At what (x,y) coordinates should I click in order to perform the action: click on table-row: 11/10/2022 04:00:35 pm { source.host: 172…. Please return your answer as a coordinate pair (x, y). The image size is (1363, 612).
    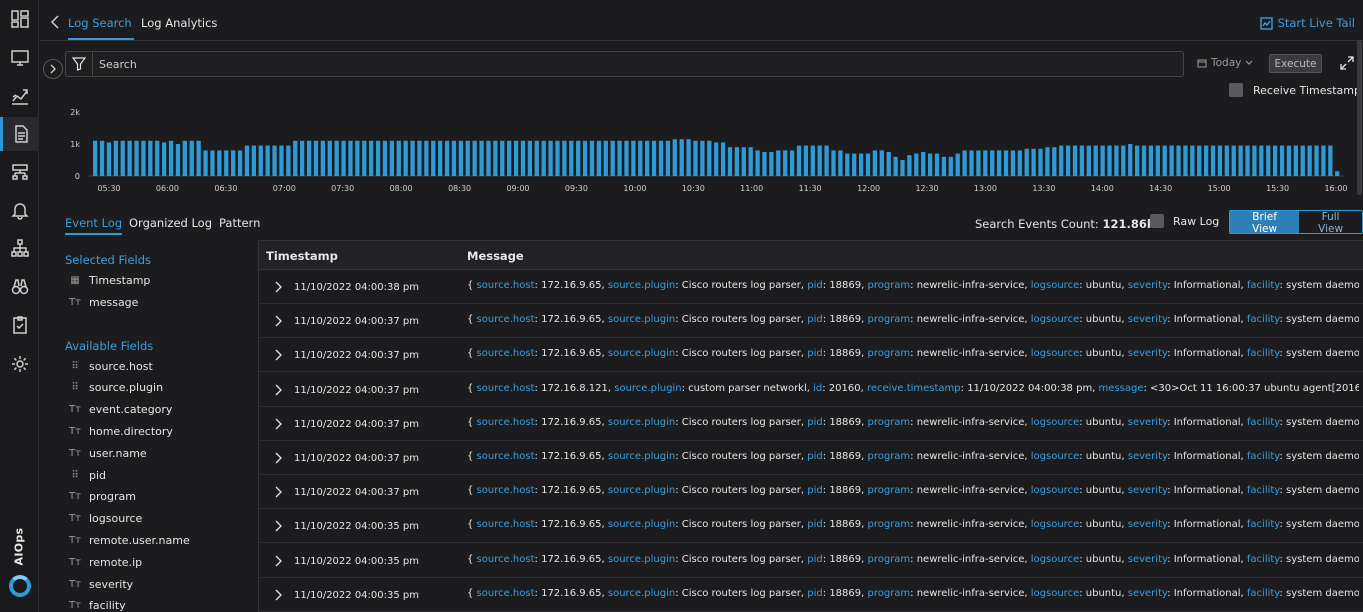
    Looking at the image, I should click on (811, 526).